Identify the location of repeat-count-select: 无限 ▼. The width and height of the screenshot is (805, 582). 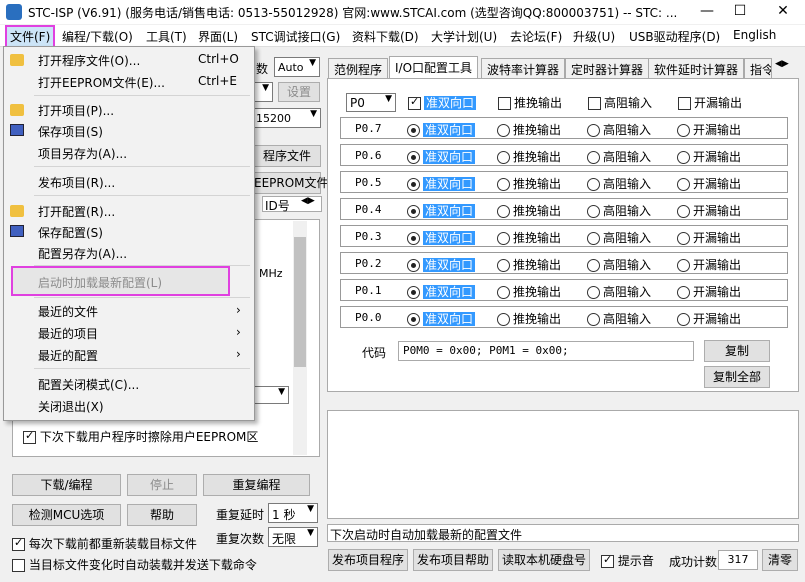
(293, 537).